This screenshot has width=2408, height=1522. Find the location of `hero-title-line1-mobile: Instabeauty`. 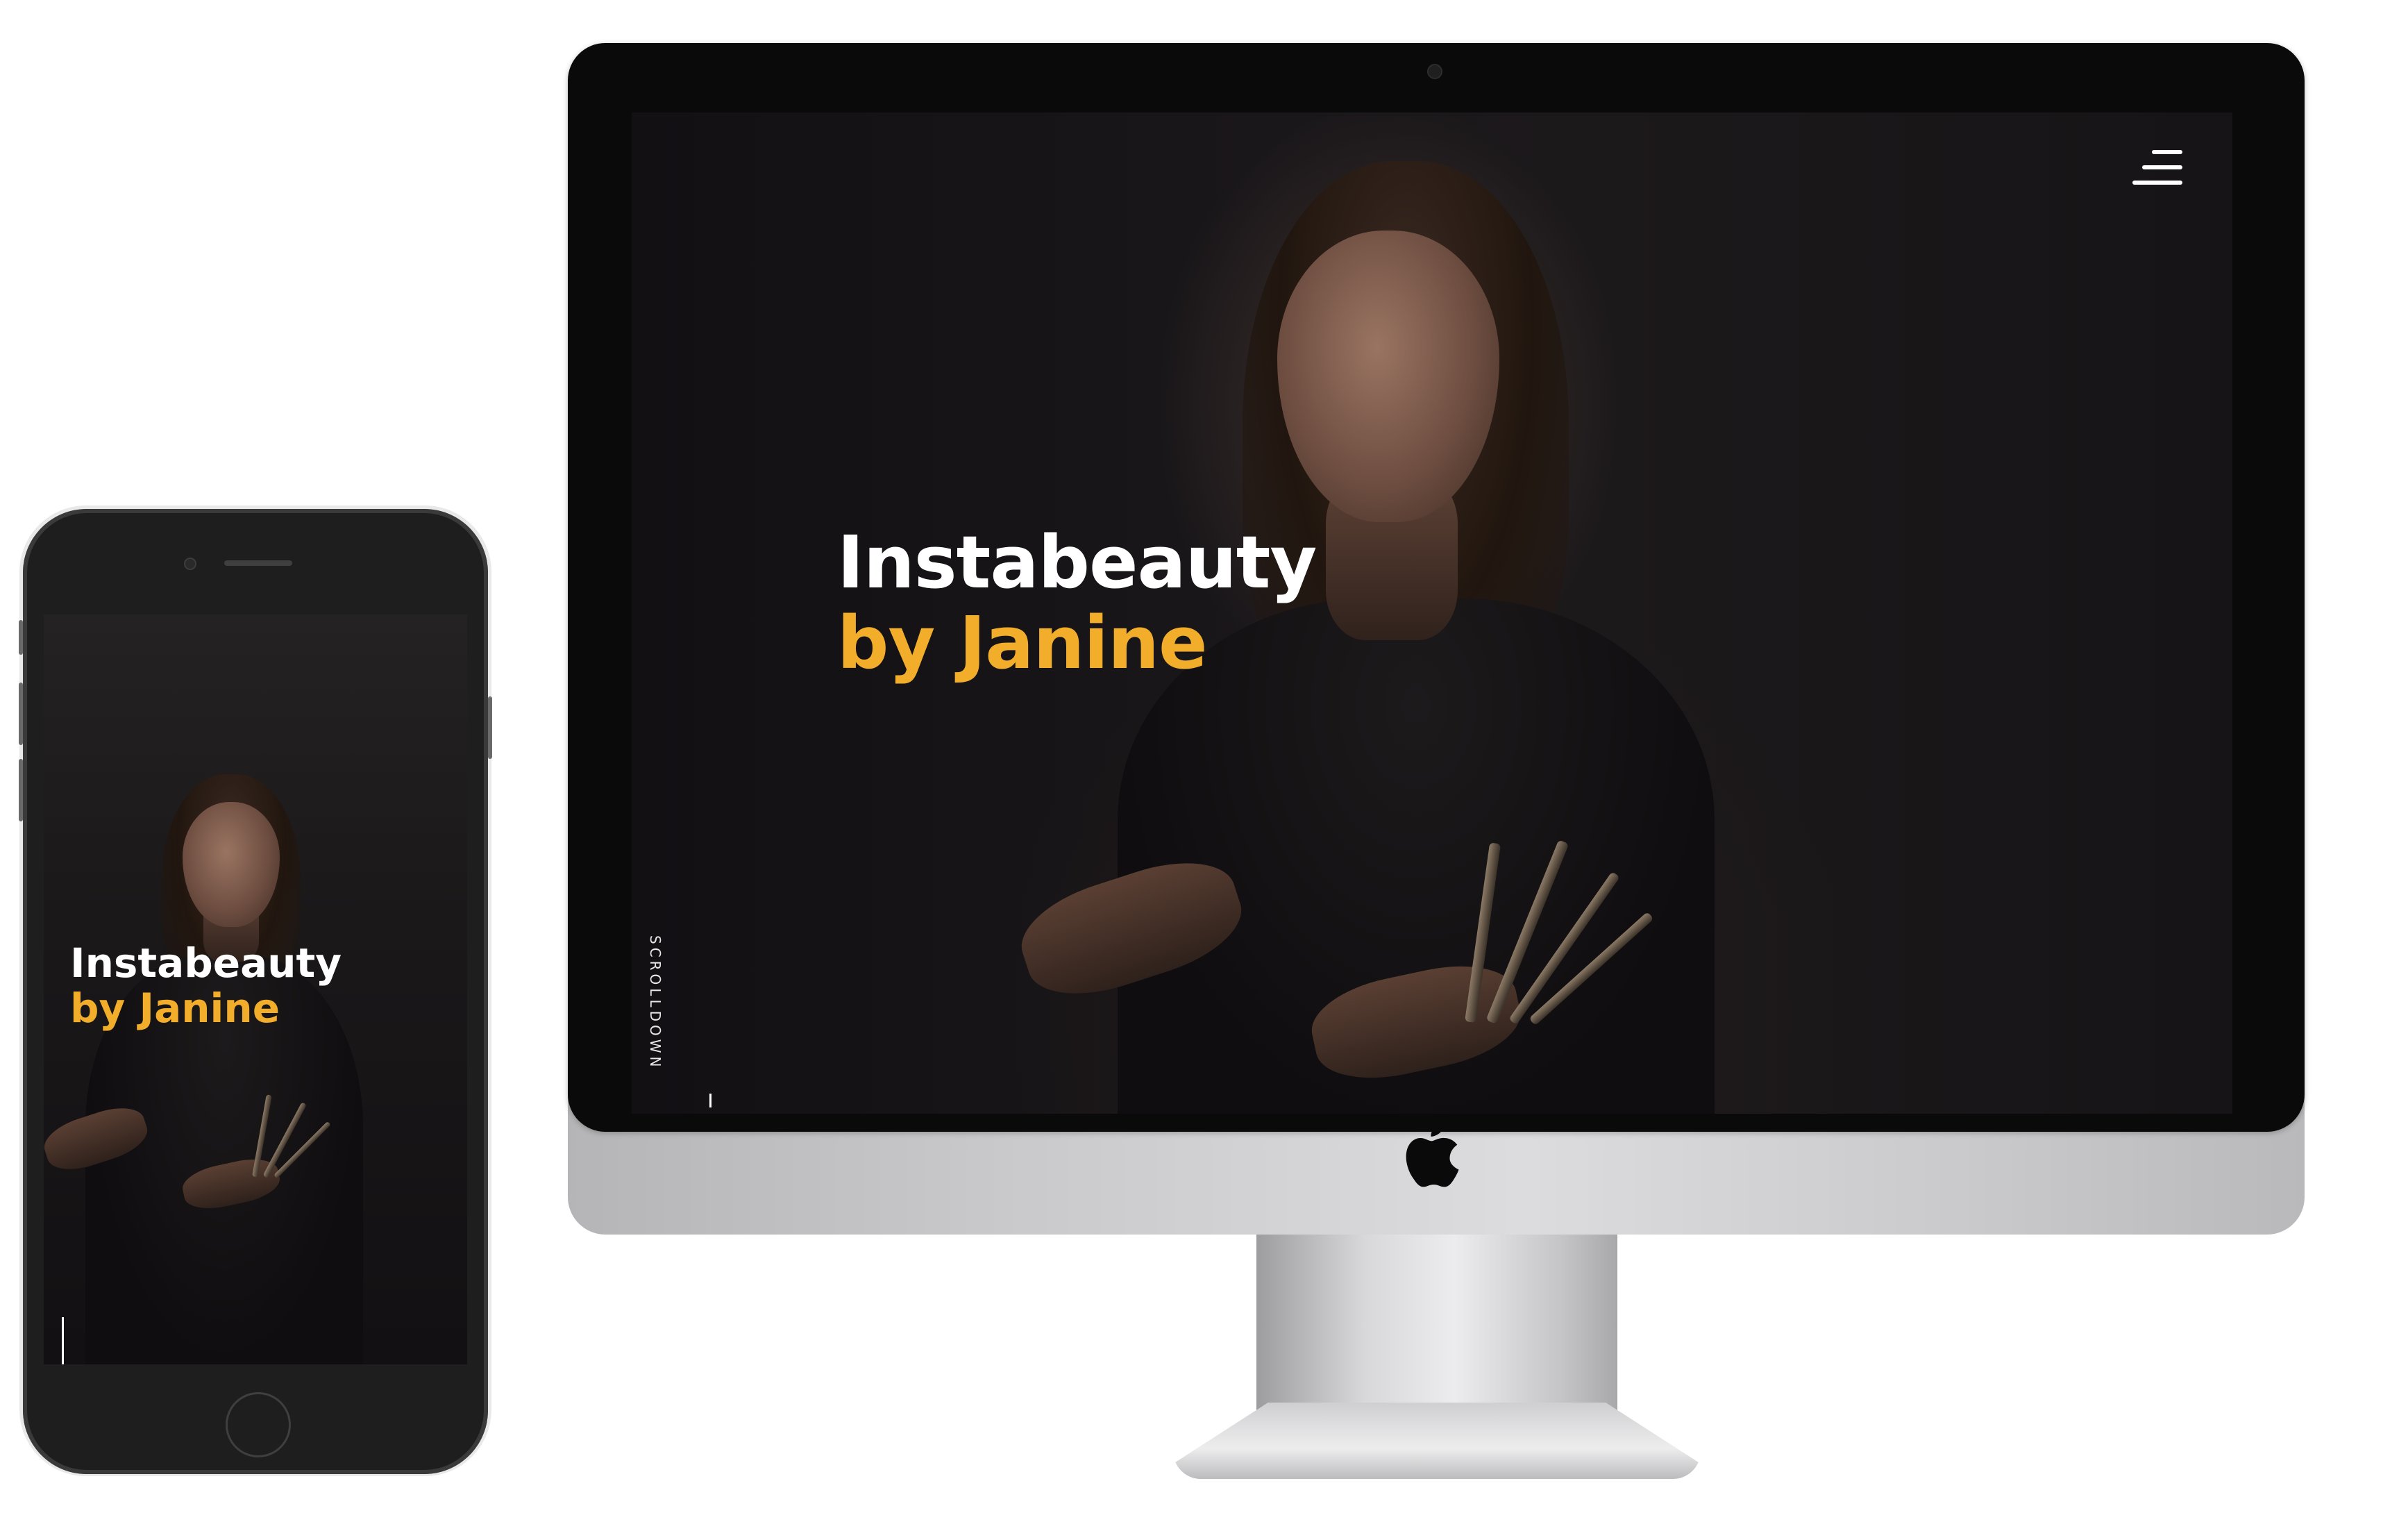

hero-title-line1-mobile: Instabeauty is located at coordinates (206, 963).